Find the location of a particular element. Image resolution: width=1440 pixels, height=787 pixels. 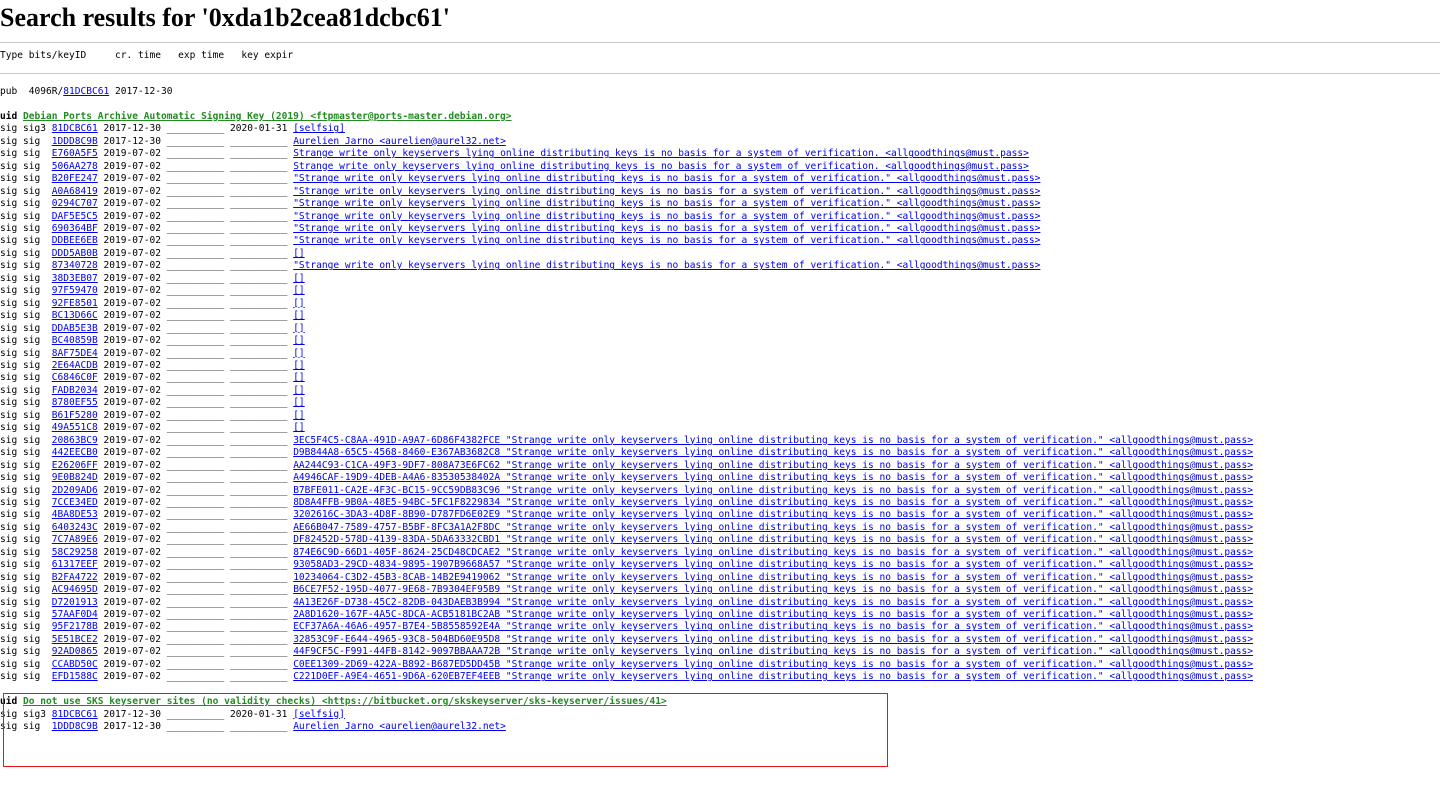

sig-keyid-link: AC94695D is located at coordinates (75, 589).